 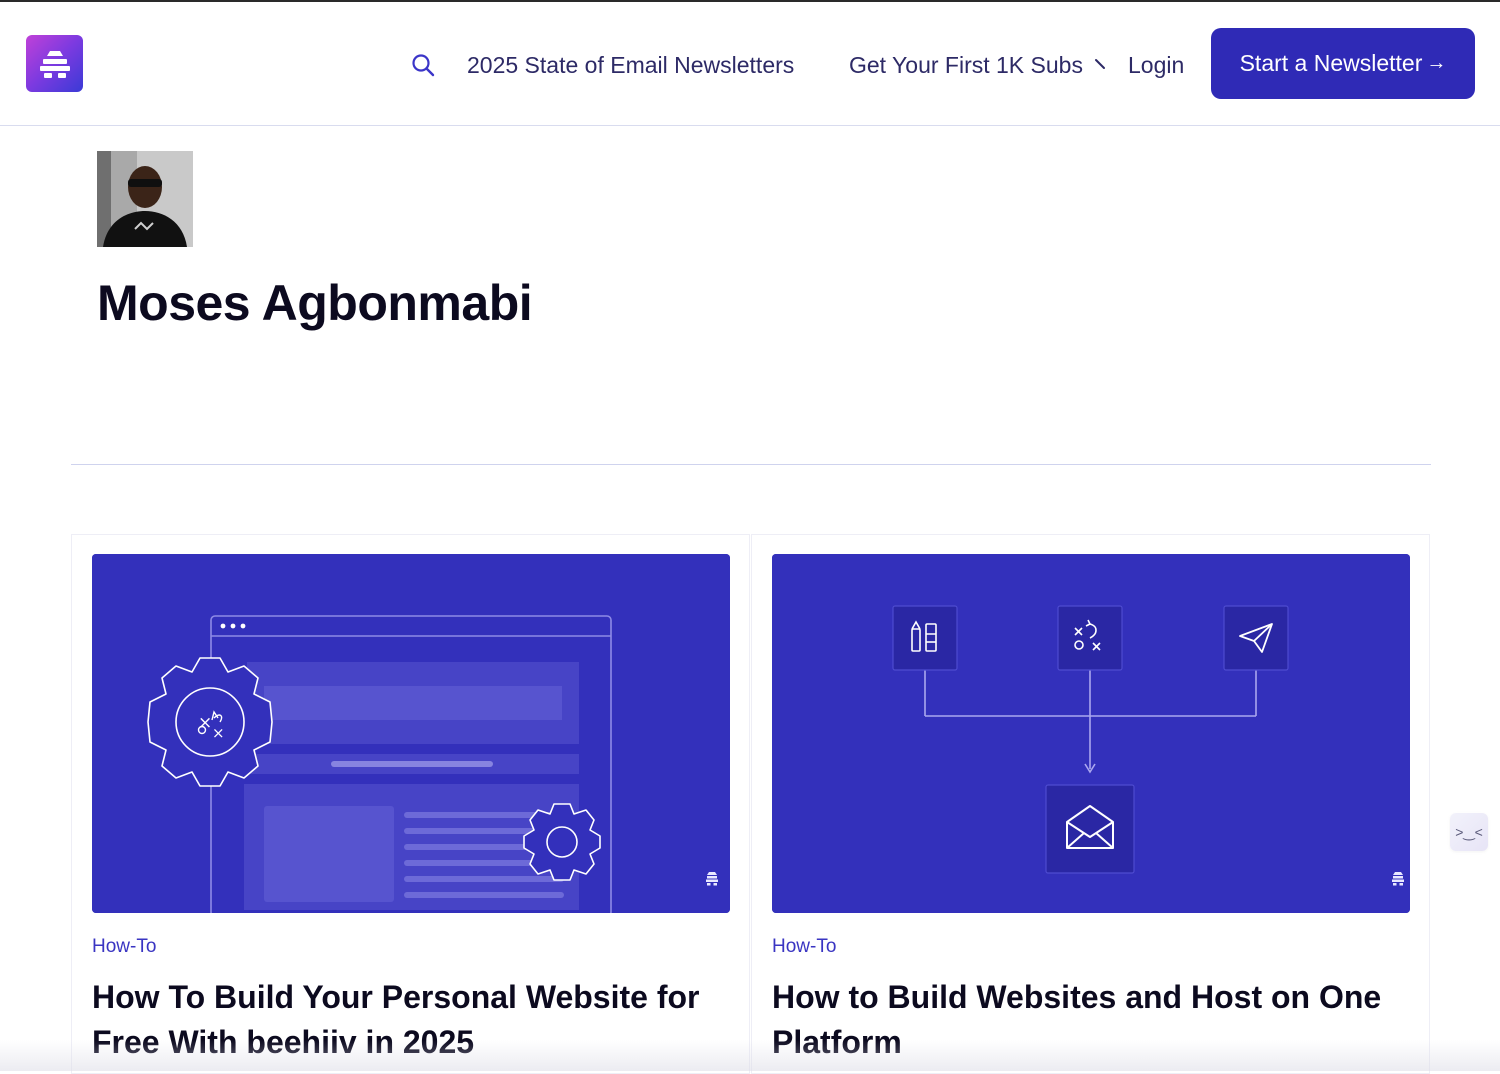 I want to click on gear-icon: × ×, so click(x=210, y=722).